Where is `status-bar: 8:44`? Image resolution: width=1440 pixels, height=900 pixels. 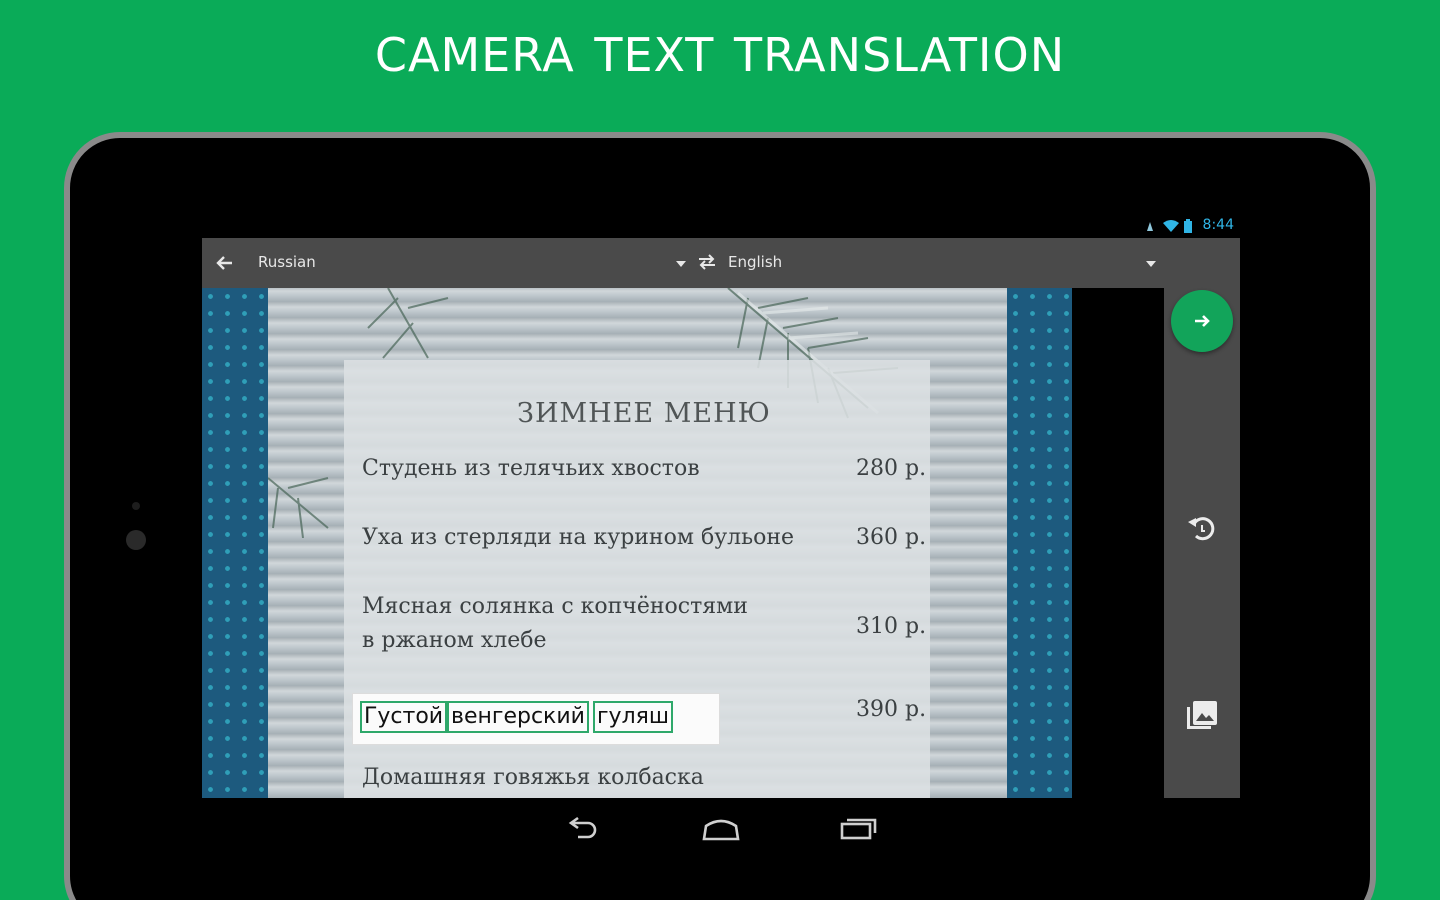 status-bar: 8:44 is located at coordinates (721, 225).